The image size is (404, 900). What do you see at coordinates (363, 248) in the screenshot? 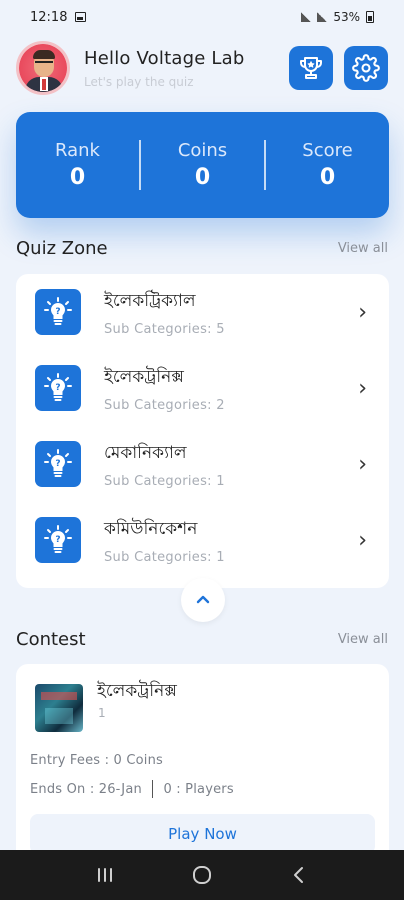
I see `quiz-zone-view-all-link: View all` at bounding box center [363, 248].